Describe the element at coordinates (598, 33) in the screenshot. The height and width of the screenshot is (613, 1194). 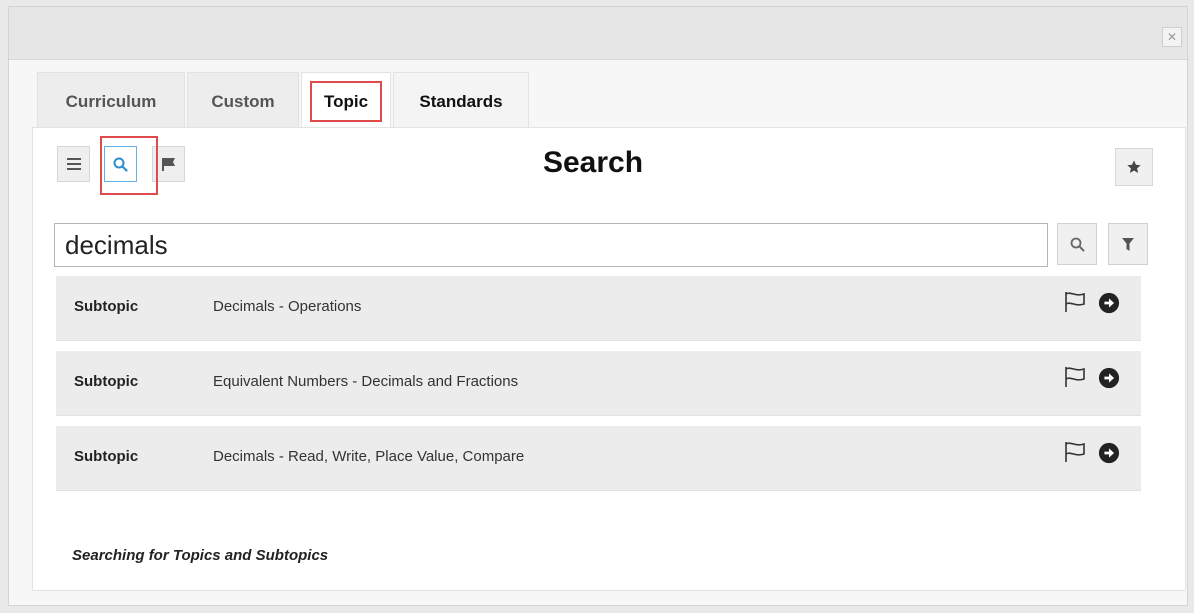
I see `dialog-titlebar: ✕` at that location.